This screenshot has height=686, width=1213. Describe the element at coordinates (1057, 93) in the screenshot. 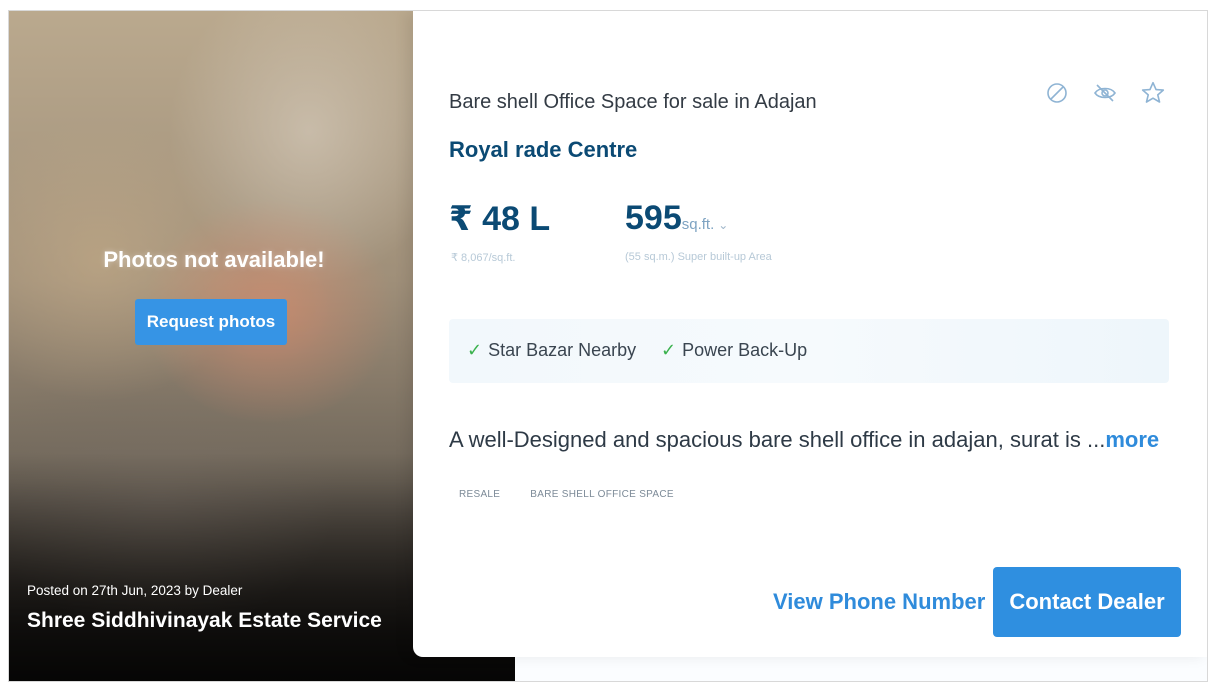

I see `not-interested-icon` at that location.